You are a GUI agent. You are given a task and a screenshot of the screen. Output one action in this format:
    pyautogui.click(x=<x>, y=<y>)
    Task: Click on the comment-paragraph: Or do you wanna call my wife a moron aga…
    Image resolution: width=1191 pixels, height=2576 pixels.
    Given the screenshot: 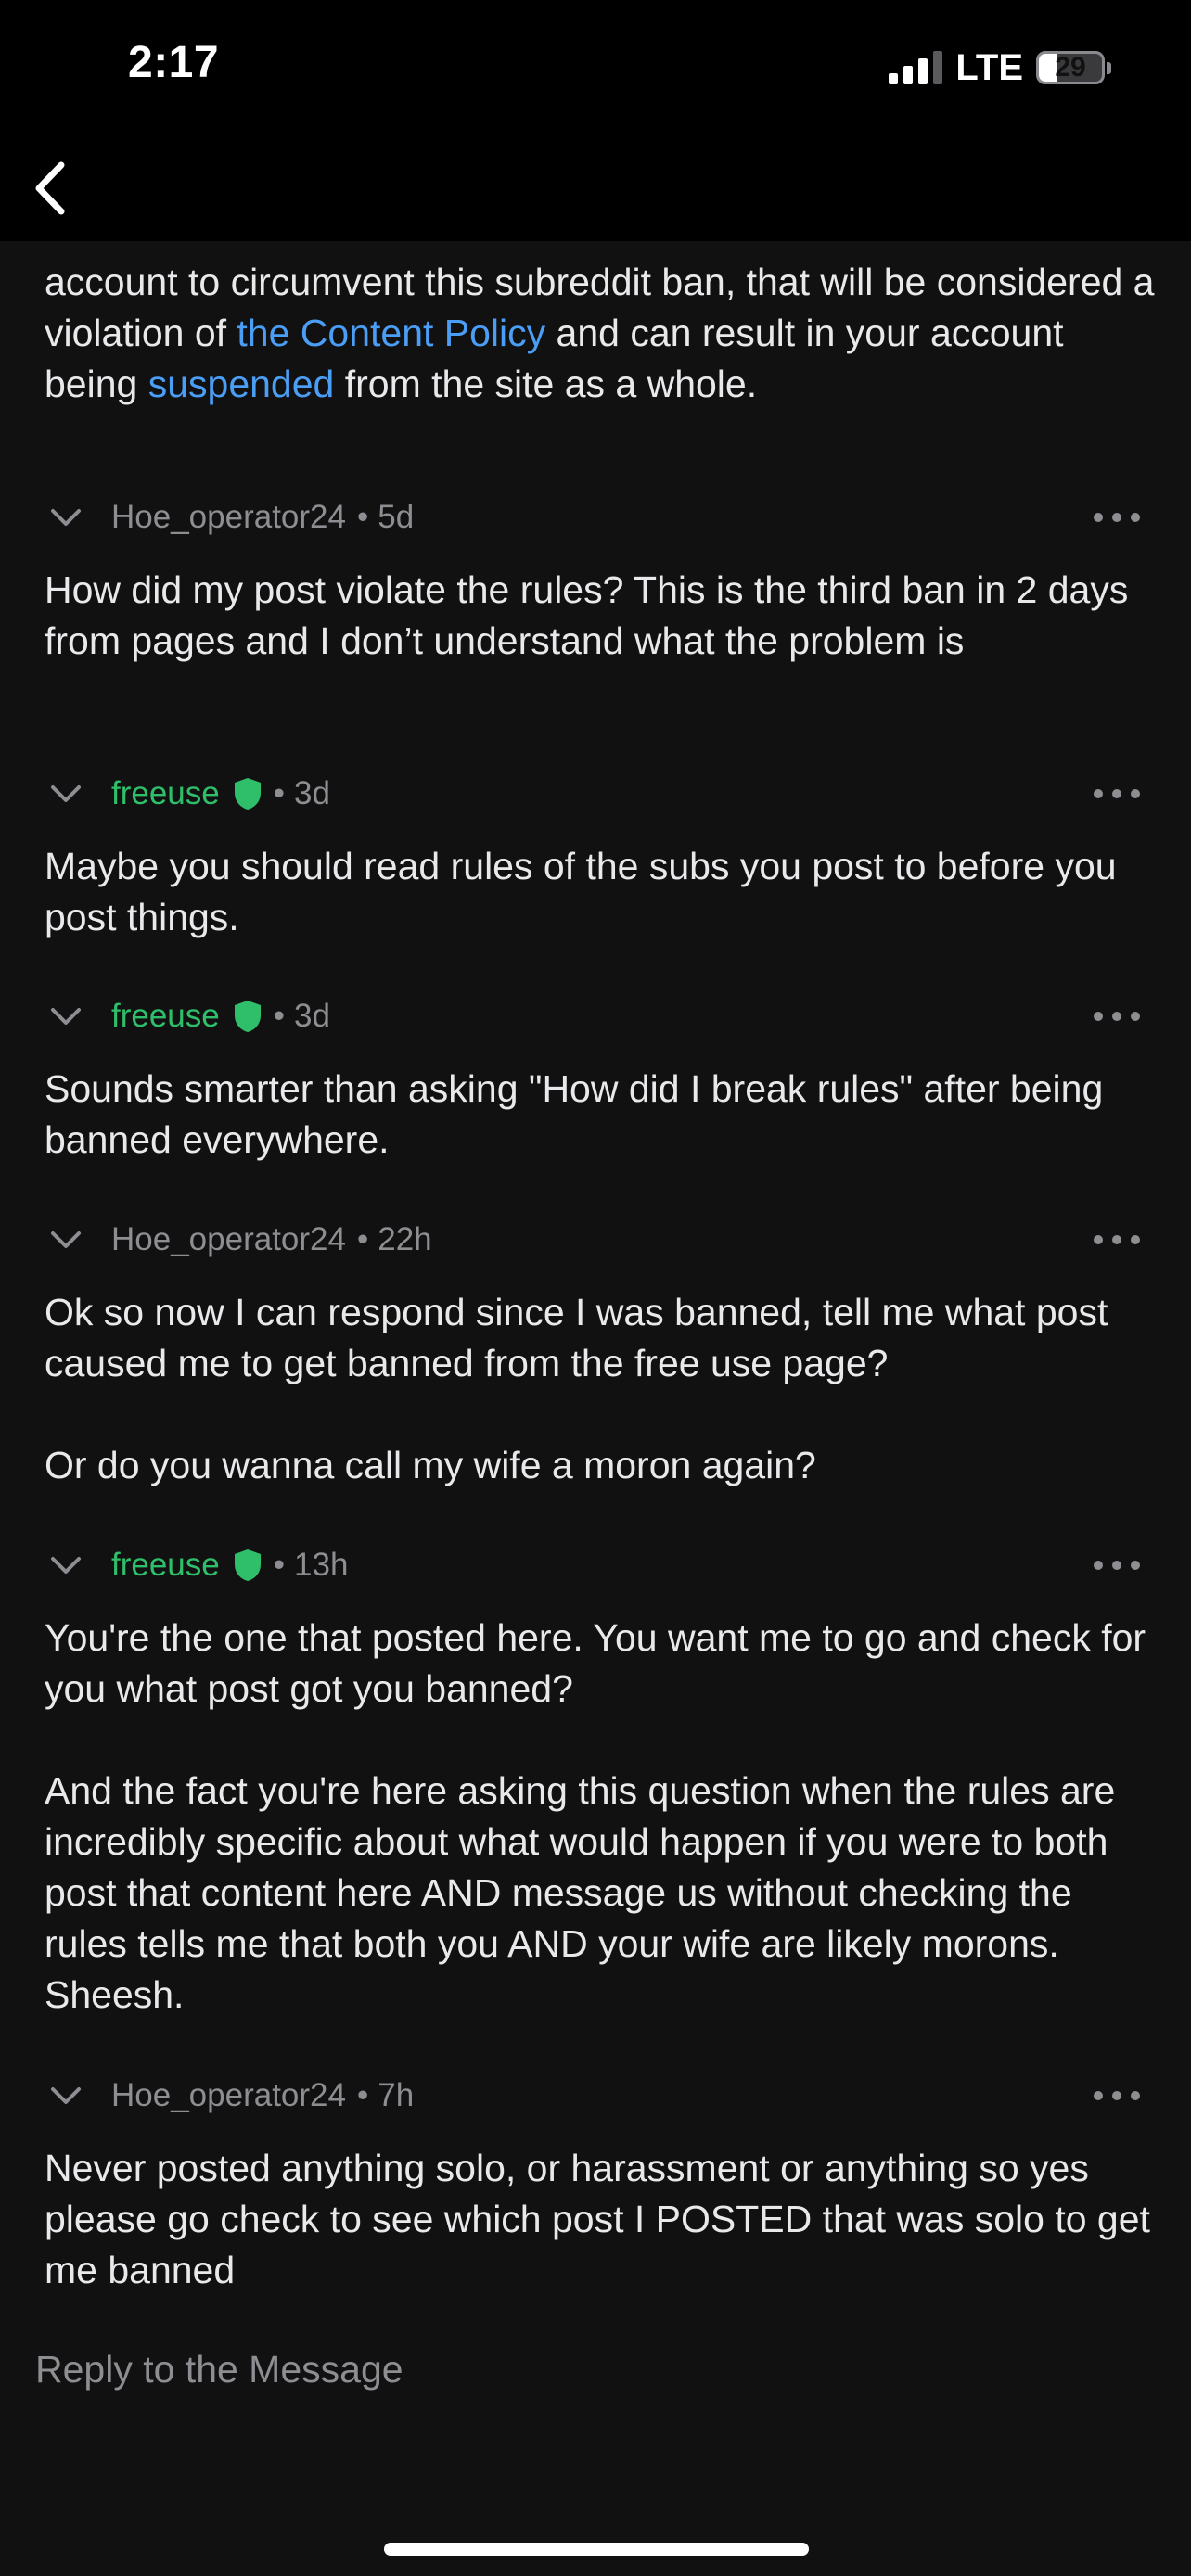 What is the action you would take?
    pyautogui.click(x=430, y=1465)
    